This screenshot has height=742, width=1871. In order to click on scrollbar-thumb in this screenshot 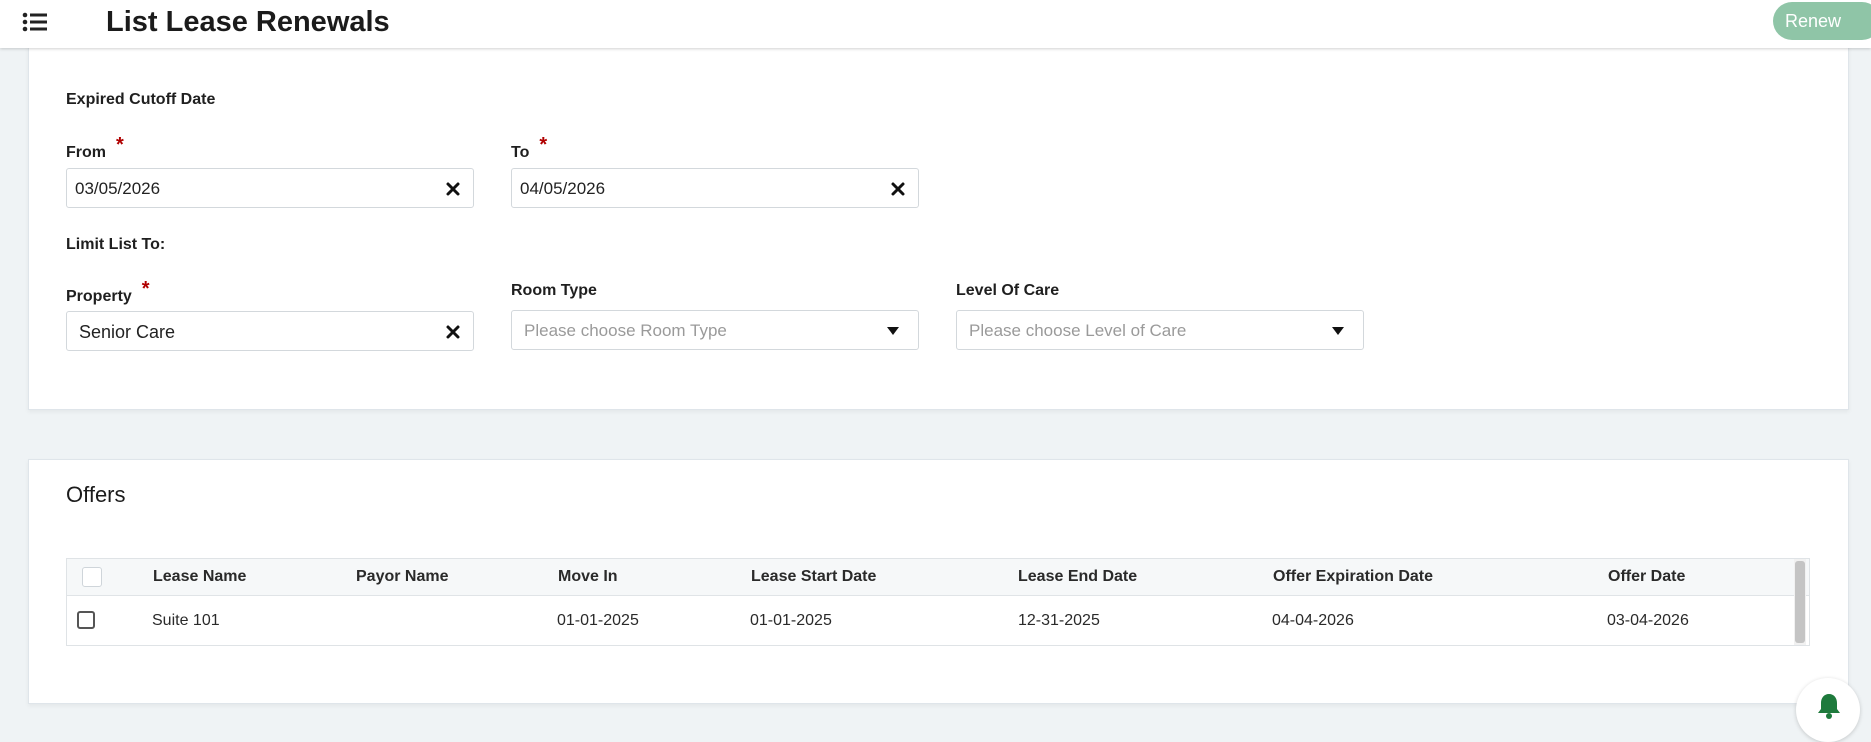, I will do `click(1800, 602)`.